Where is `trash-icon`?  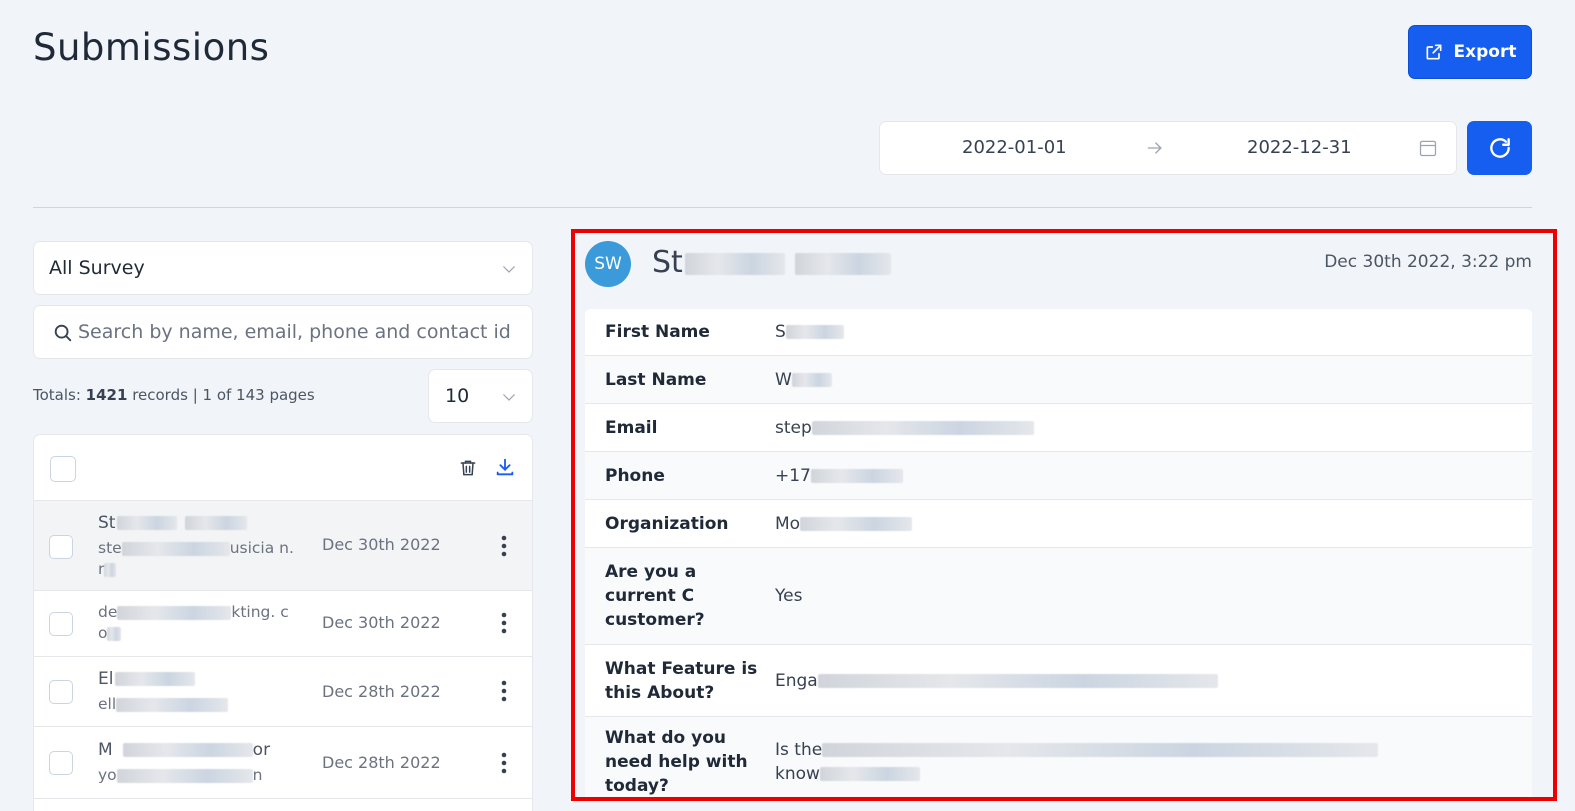 trash-icon is located at coordinates (468, 468).